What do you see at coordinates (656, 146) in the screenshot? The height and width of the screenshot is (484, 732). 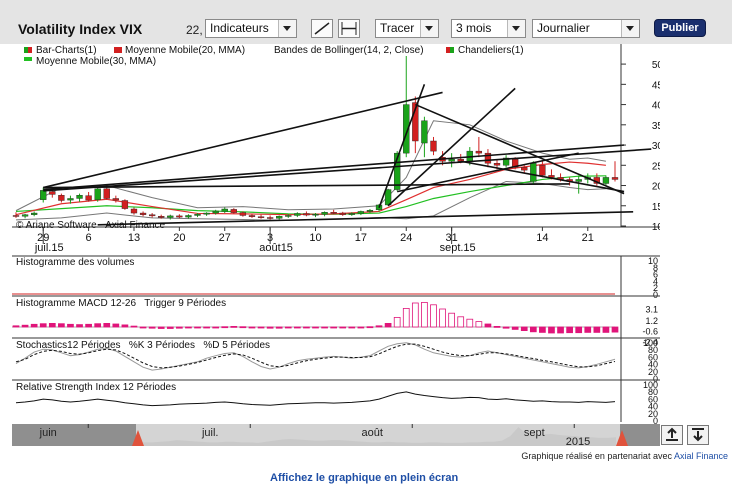 I see `y-tick-label: 30` at bounding box center [656, 146].